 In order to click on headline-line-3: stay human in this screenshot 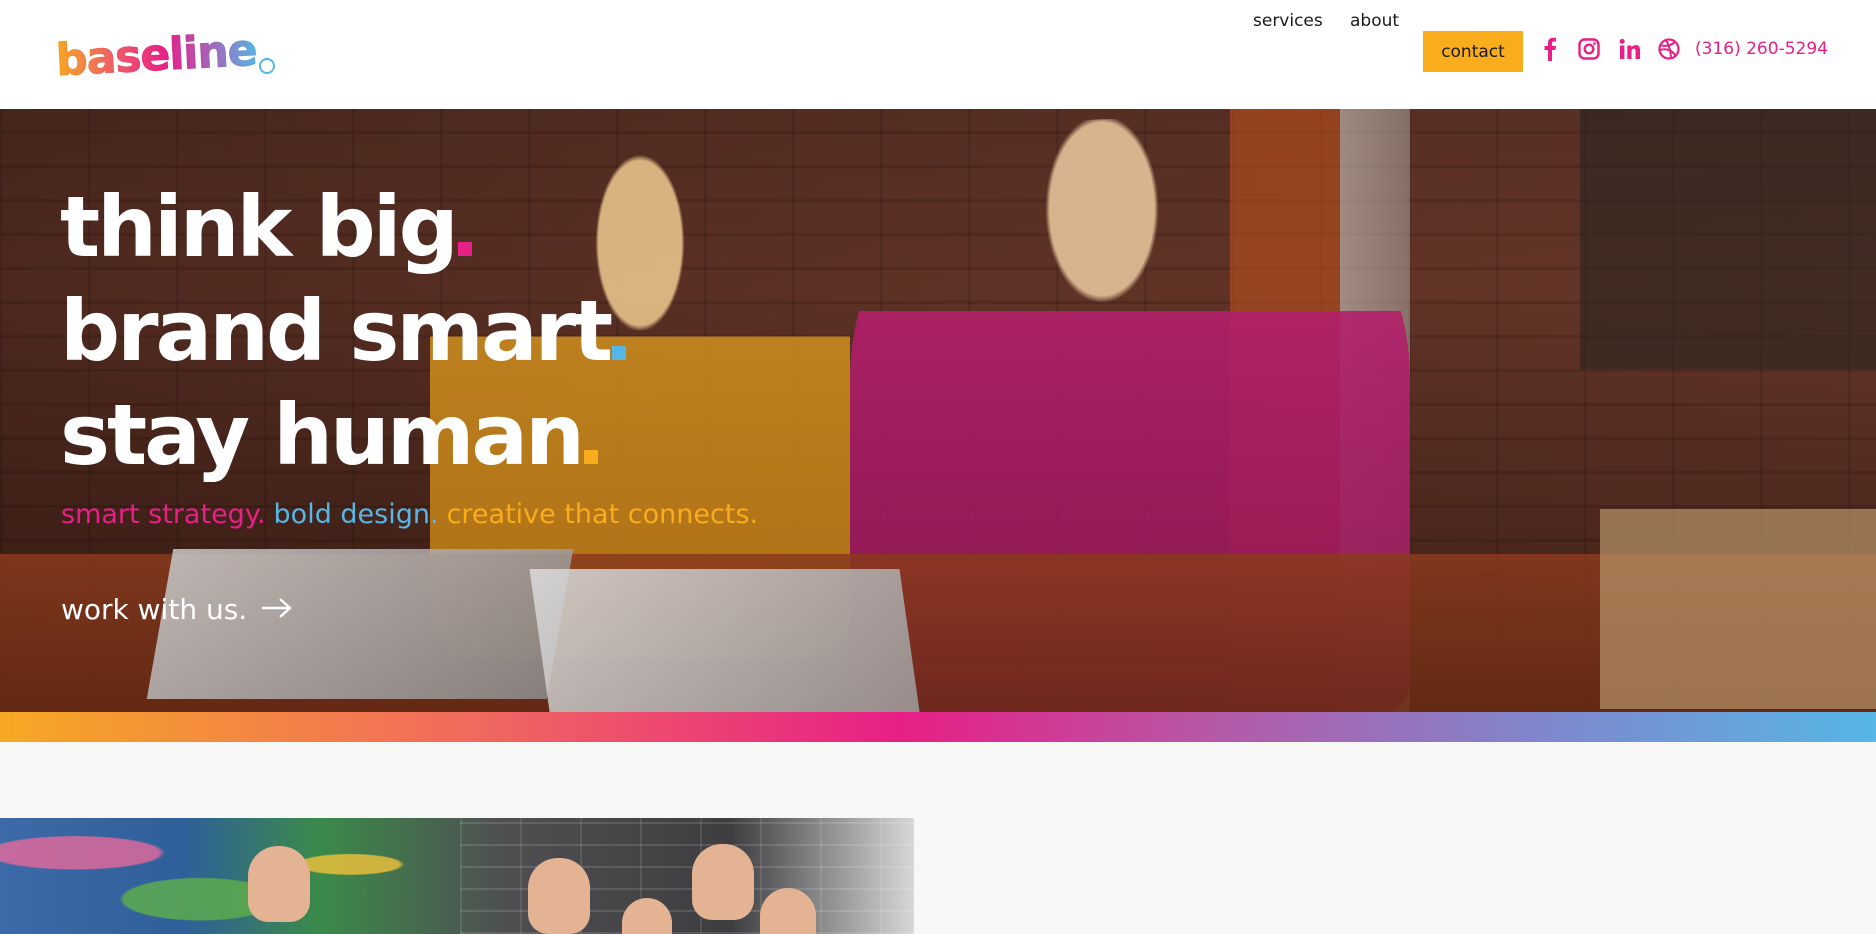, I will do `click(343, 435)`.